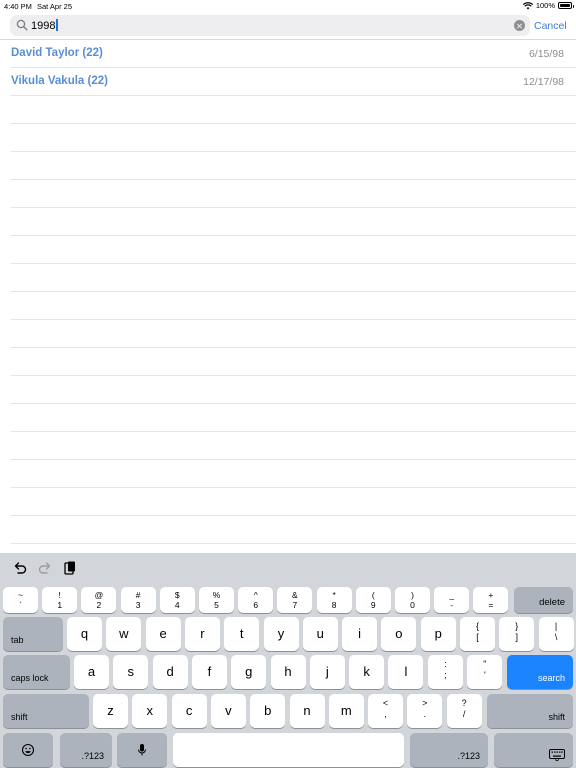 The width and height of the screenshot is (576, 768). I want to click on key-i: i, so click(360, 634).